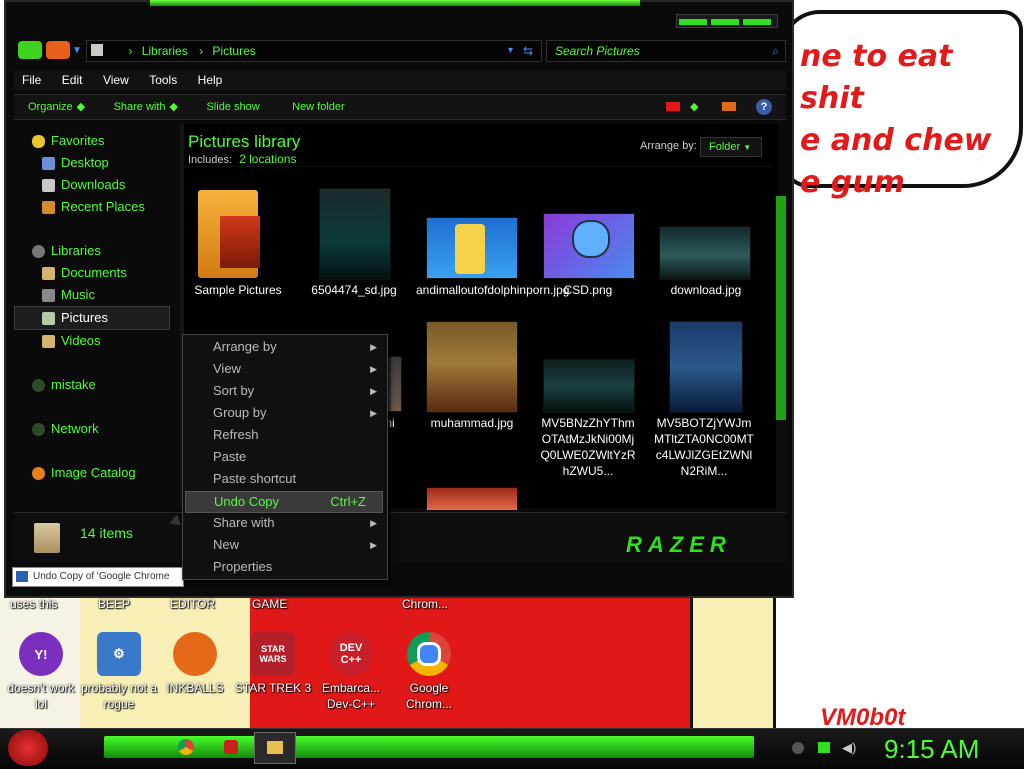 The width and height of the screenshot is (1024, 769). Describe the element at coordinates (163, 80) in the screenshot. I see `menu-tools: Tools` at that location.